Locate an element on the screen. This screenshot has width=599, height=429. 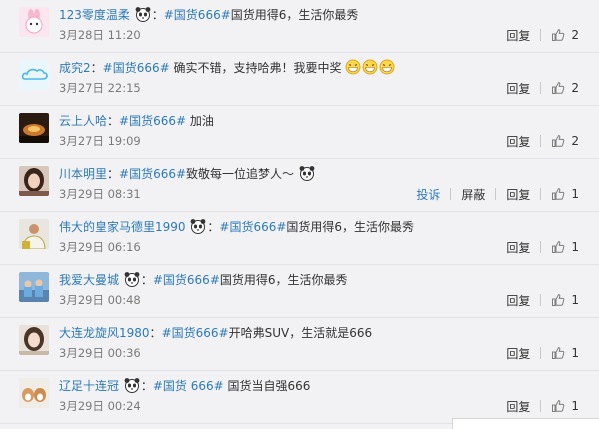
username-link: 123零度温柔 is located at coordinates (94, 15).